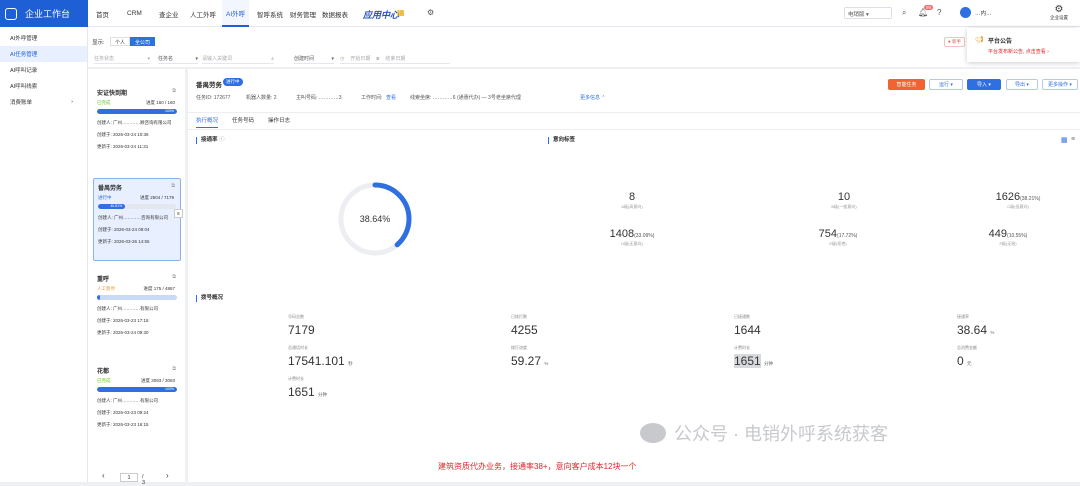  Describe the element at coordinates (270, 13) in the screenshot. I see `nav-smart-system: 智呼系统` at that location.